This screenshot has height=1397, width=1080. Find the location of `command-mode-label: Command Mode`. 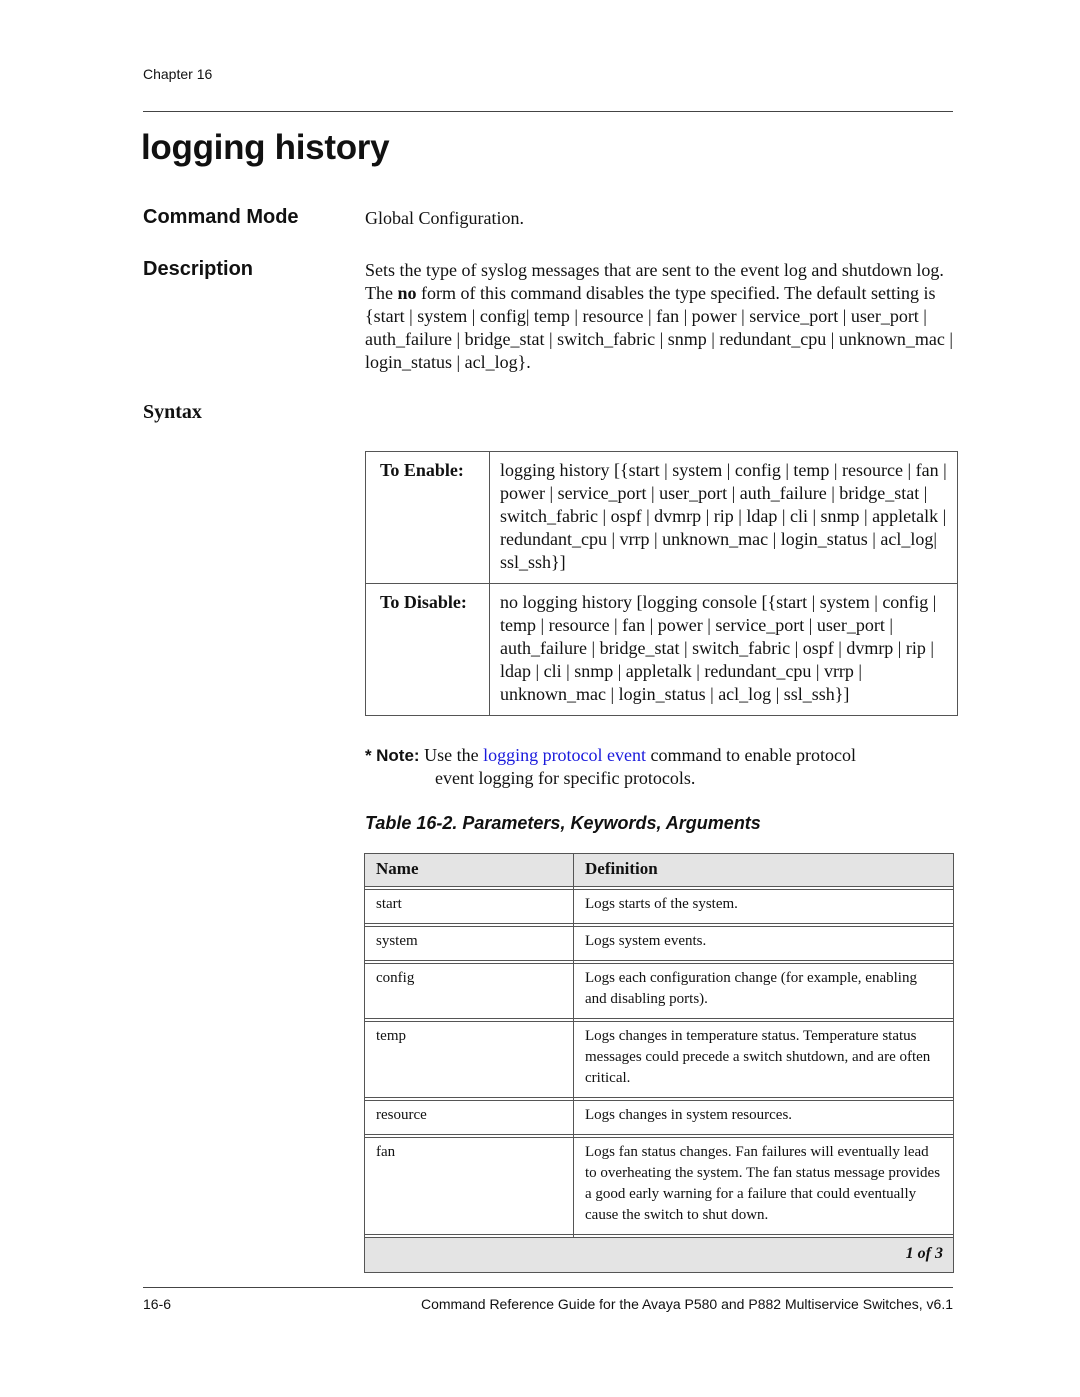

command-mode-label: Command Mode is located at coordinates (221, 217).